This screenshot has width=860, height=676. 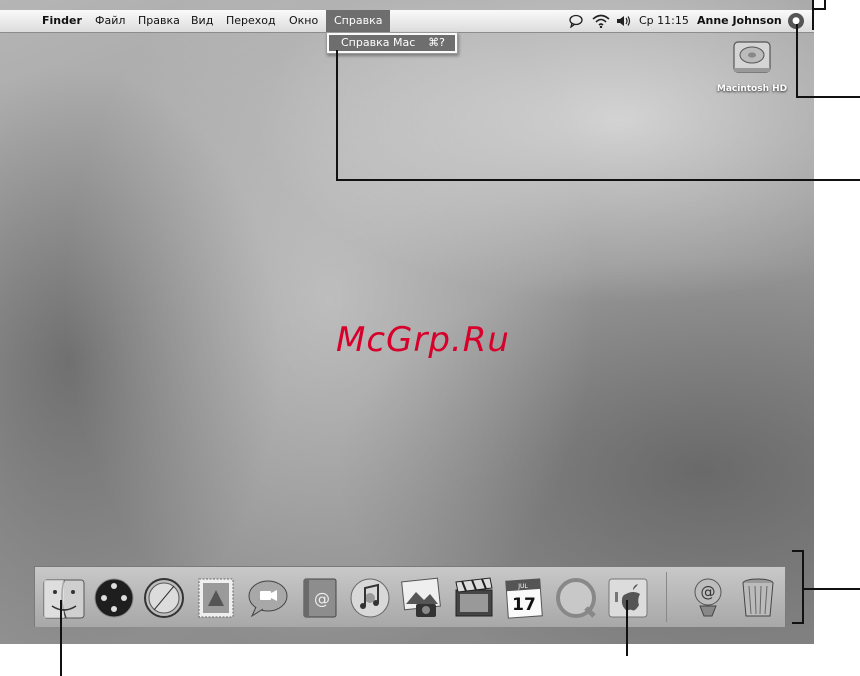 What do you see at coordinates (474, 598) in the screenshot?
I see `imovie-icon` at bounding box center [474, 598].